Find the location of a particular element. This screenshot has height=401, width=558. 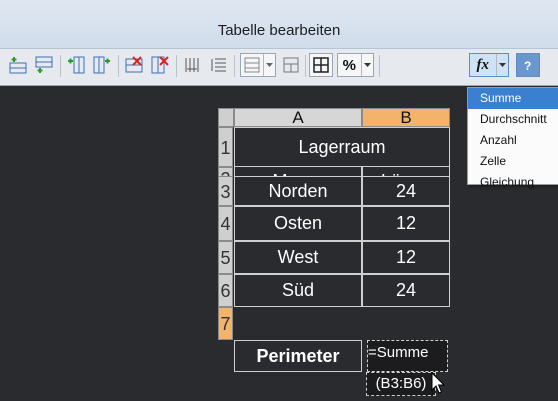

corner-cell is located at coordinates (226, 117).